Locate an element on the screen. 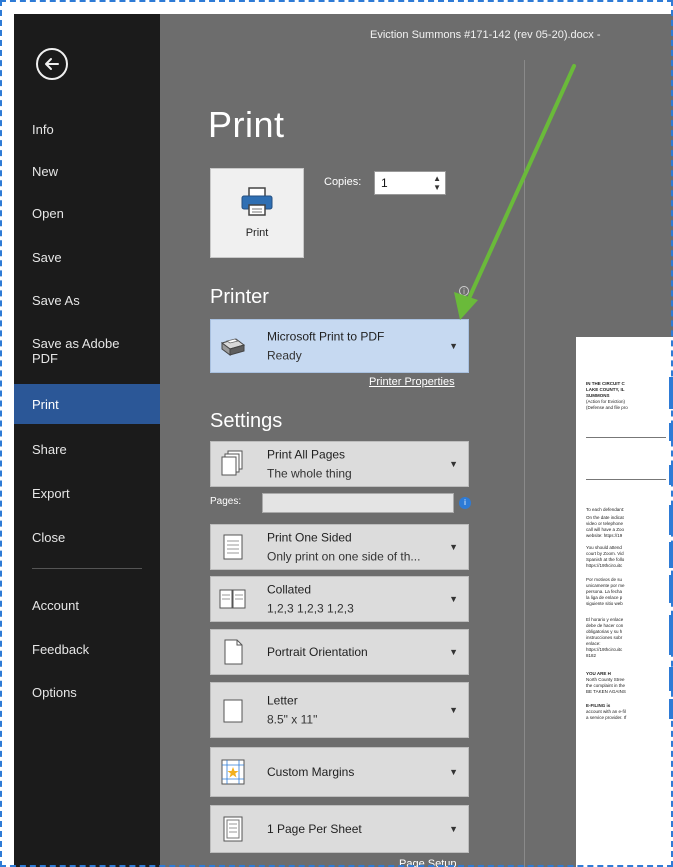  preview-text-line: IN THE CIRCUIT C is located at coordinates (605, 383).